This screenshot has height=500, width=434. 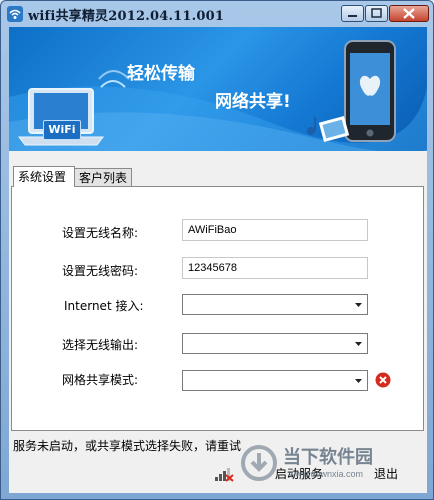 I want to click on minimize-button, so click(x=352, y=13).